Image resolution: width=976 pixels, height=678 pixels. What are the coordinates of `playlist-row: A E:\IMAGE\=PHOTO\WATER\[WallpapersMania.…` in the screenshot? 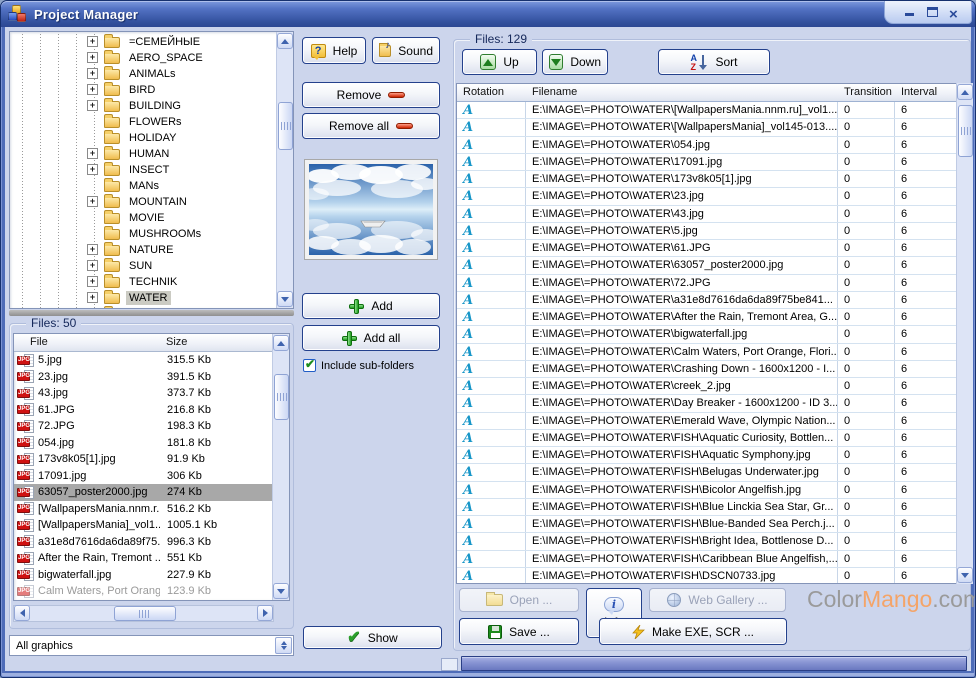 It's located at (706, 111).